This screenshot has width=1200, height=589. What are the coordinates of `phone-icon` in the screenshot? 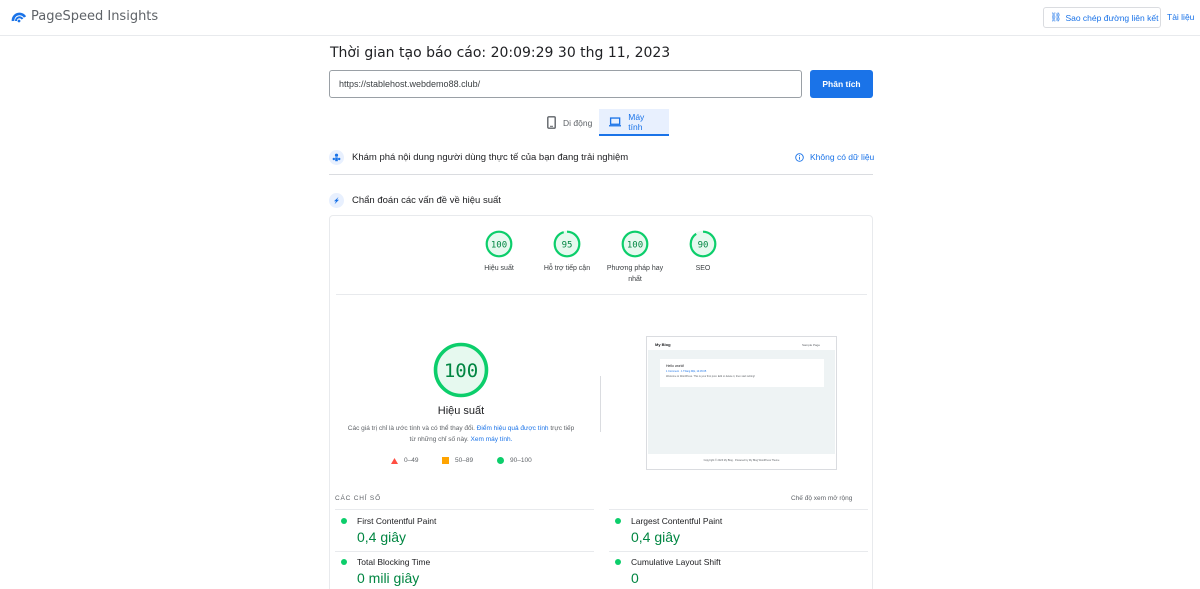 It's located at (551, 122).